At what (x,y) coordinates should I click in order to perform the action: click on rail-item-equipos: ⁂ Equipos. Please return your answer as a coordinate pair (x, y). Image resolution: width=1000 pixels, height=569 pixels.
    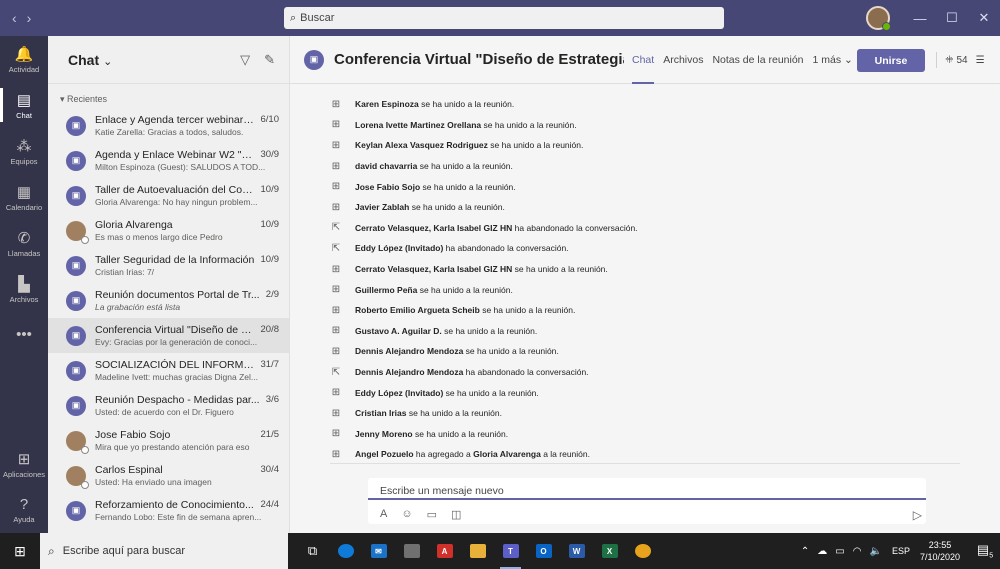
    Looking at the image, I should click on (24, 151).